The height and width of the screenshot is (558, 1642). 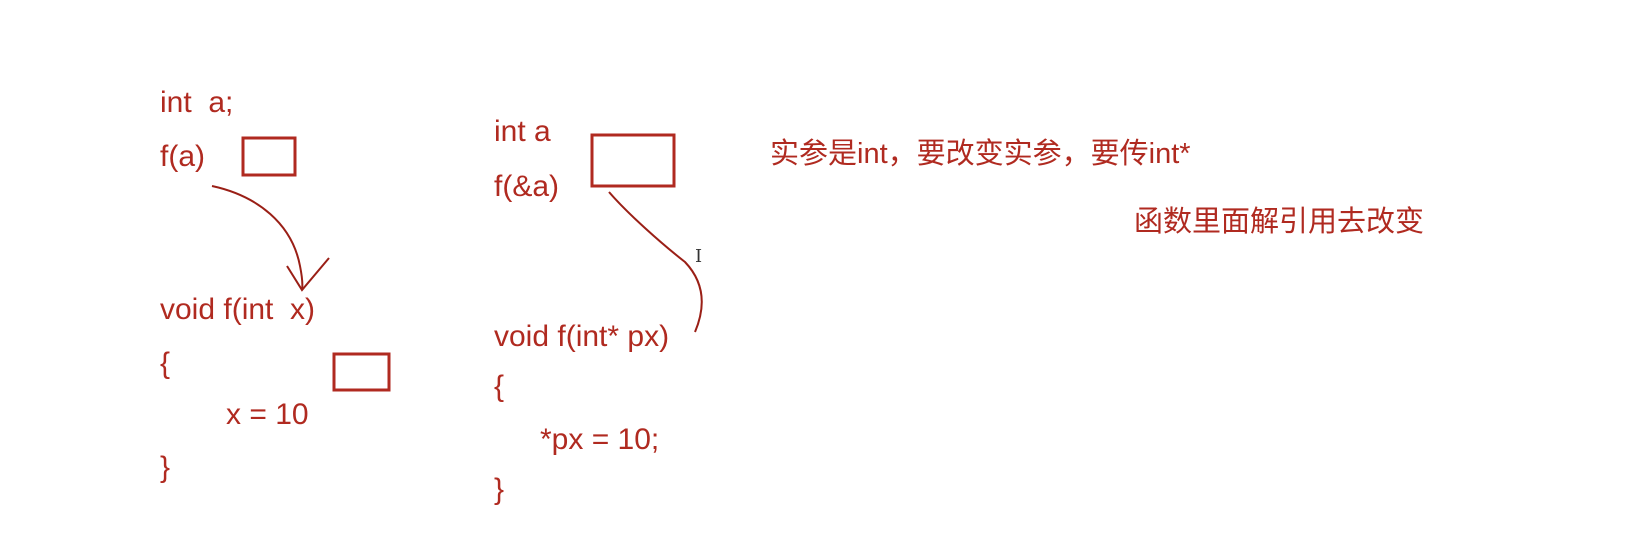 What do you see at coordinates (308, 274) in the screenshot?
I see `left-call-arrowhead` at bounding box center [308, 274].